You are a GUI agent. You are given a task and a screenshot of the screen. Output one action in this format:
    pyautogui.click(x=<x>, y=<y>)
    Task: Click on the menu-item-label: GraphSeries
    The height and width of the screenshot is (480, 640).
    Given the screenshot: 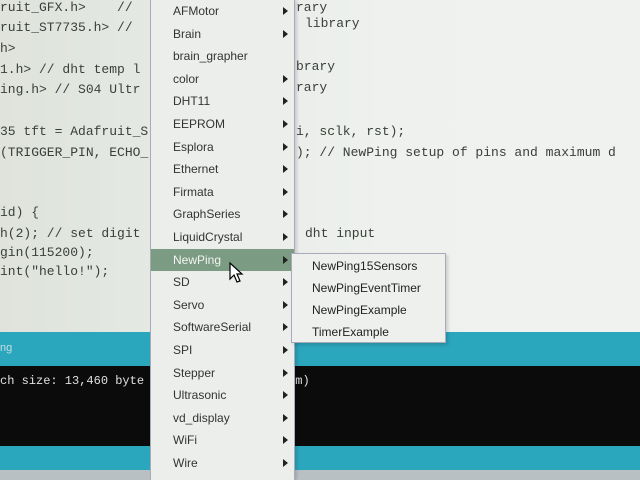 What is the action you would take?
    pyautogui.click(x=207, y=214)
    